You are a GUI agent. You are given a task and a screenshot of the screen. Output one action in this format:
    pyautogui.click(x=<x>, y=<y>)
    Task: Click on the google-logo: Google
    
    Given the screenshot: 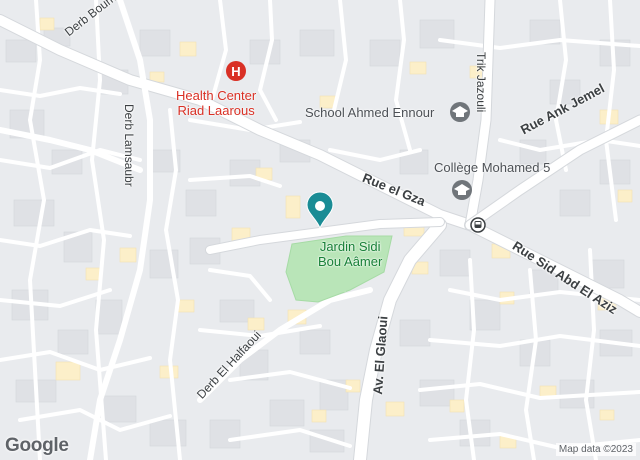 What is the action you would take?
    pyautogui.click(x=37, y=445)
    